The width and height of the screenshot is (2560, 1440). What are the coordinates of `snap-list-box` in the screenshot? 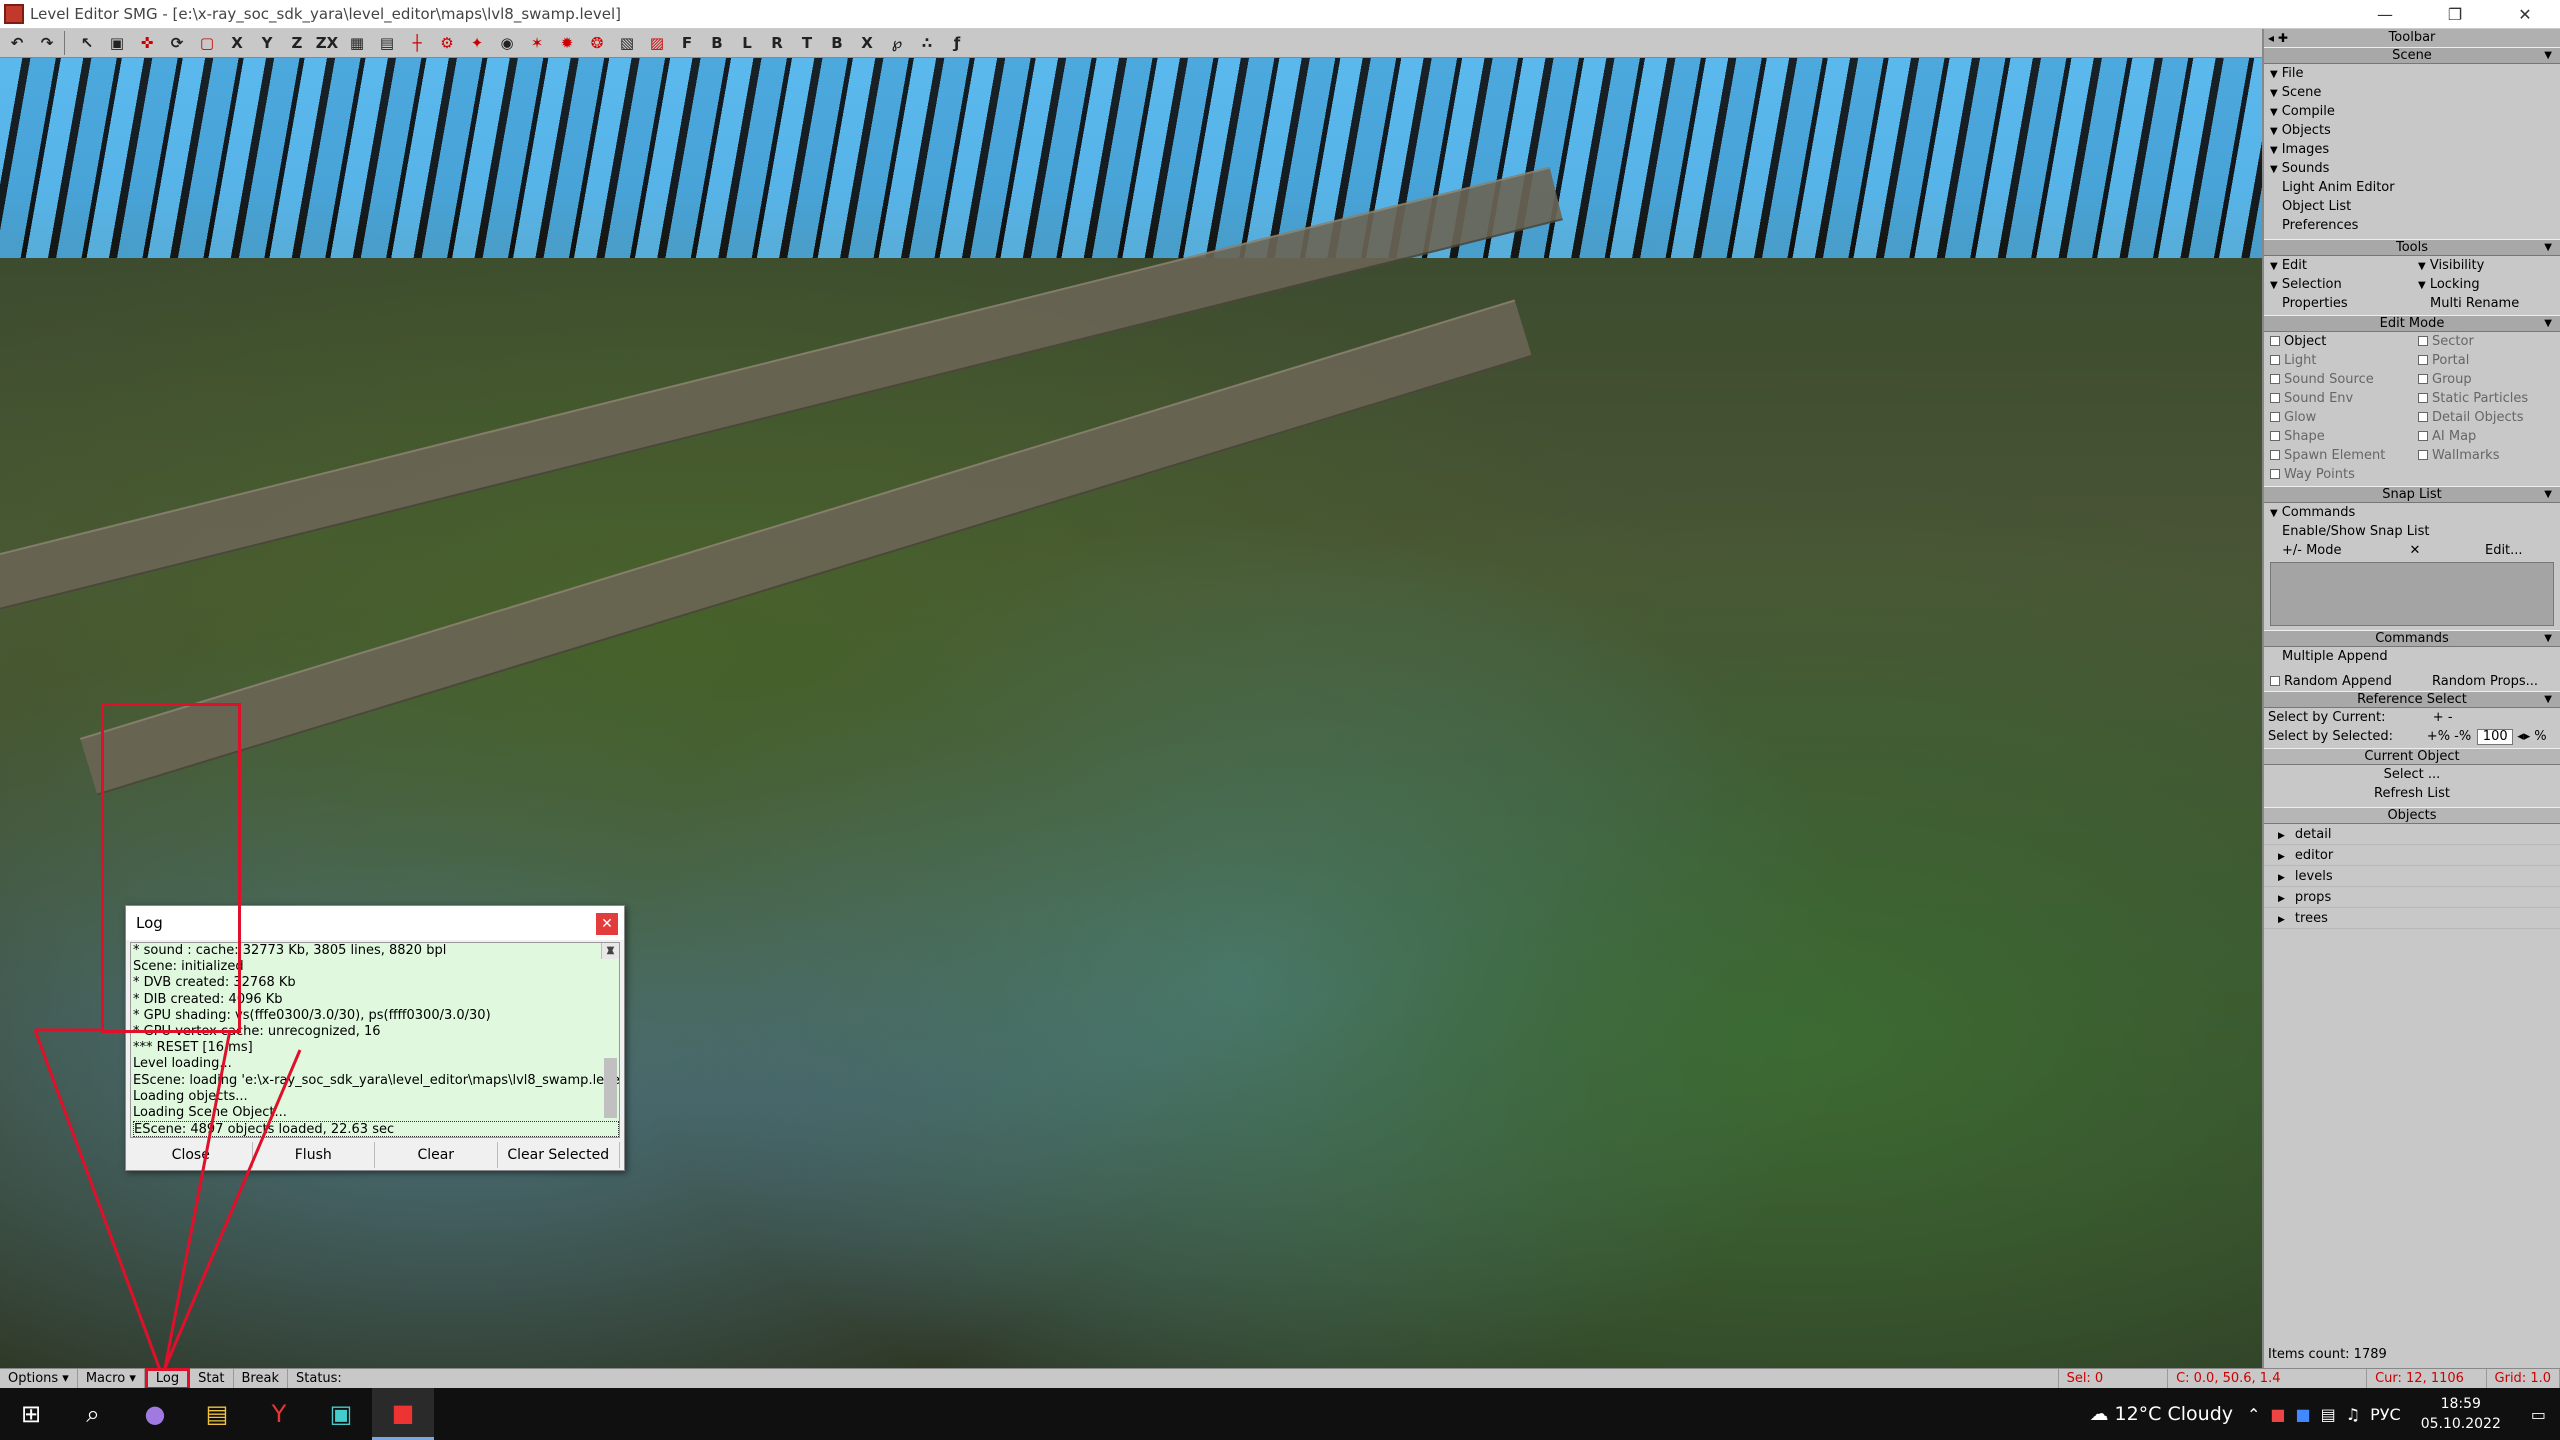 It's located at (2412, 594).